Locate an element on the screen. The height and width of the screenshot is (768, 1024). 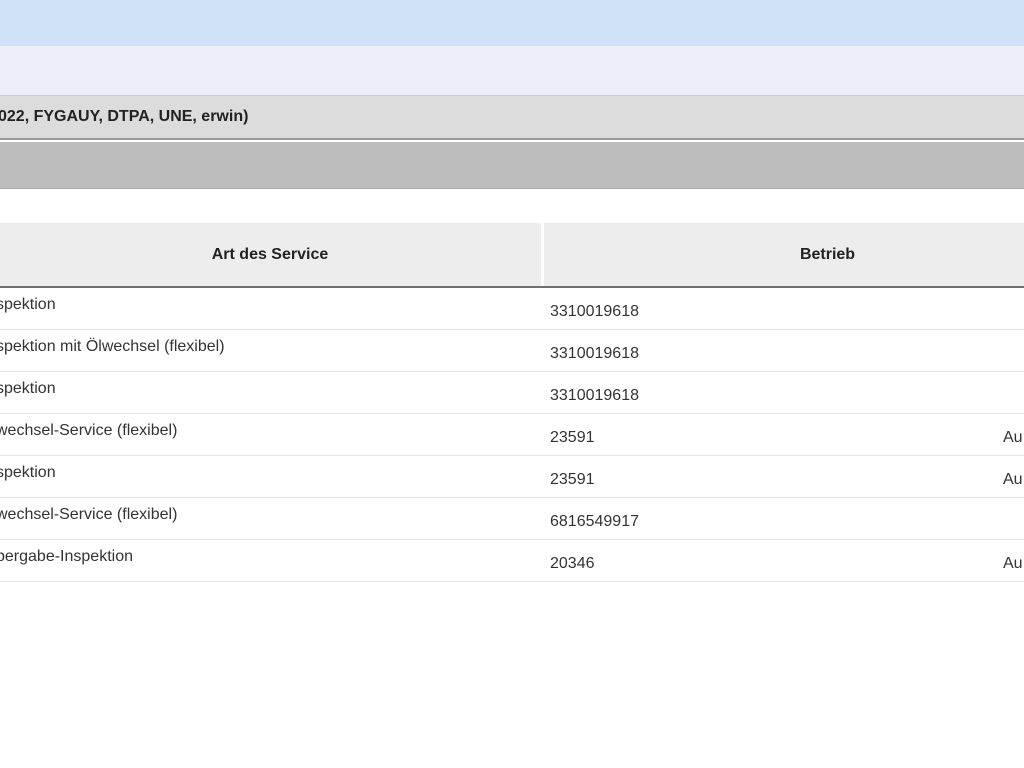
column-header-betrieb: Betrieb is located at coordinates (784, 254).